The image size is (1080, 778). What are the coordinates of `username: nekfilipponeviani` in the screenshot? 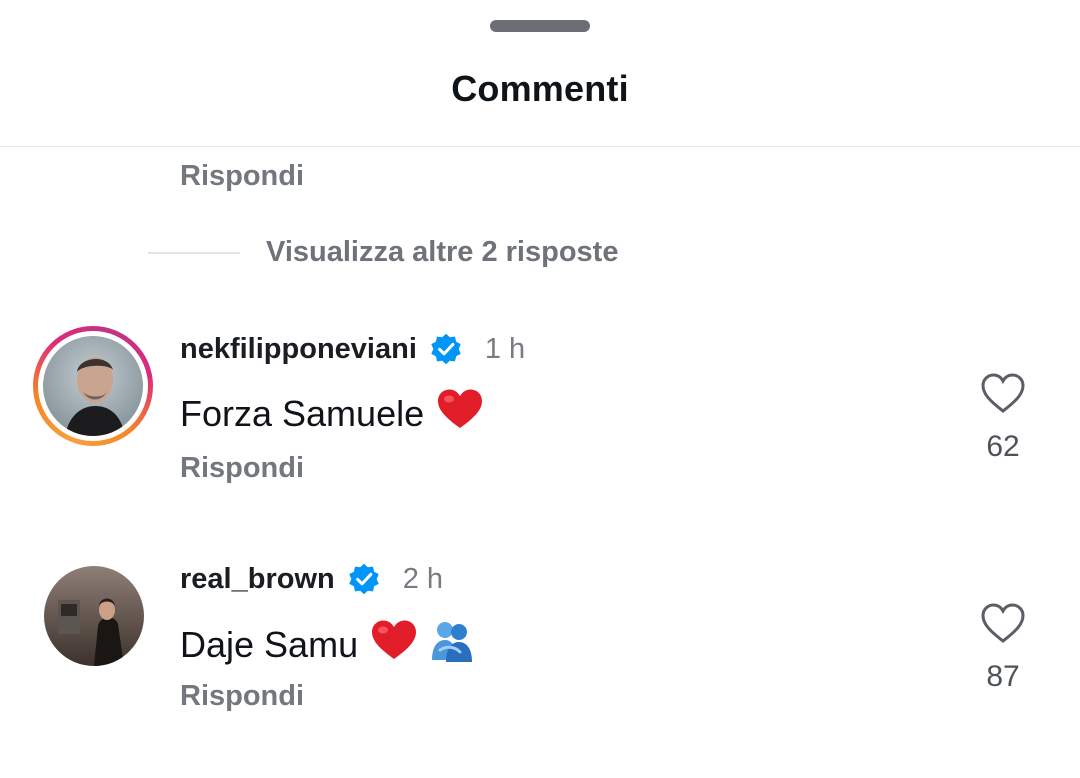 It's located at (298, 349).